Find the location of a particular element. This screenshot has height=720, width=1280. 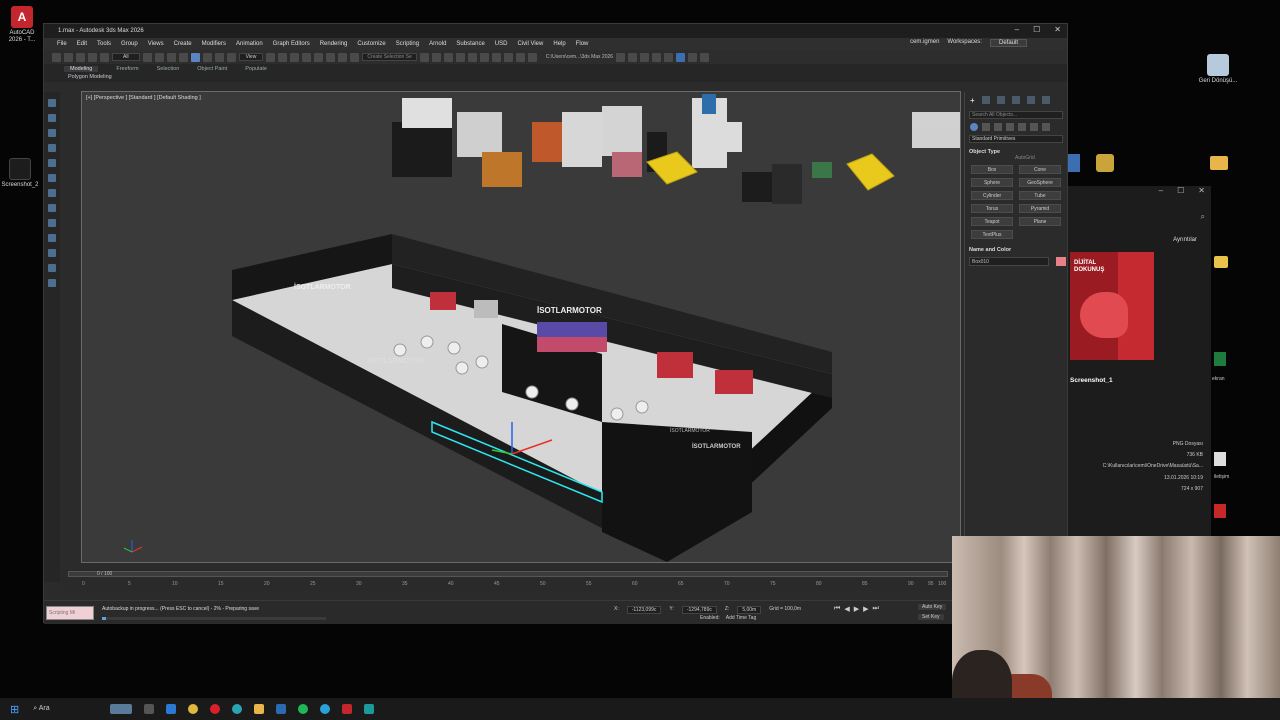

modify-tab-icon is located at coordinates (985, 100).